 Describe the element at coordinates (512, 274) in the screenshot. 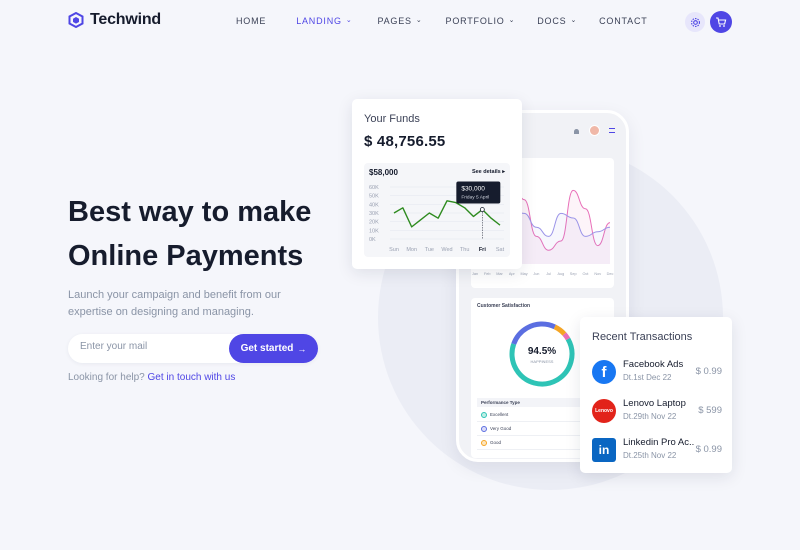

I see `x-tick-label: Apr` at that location.